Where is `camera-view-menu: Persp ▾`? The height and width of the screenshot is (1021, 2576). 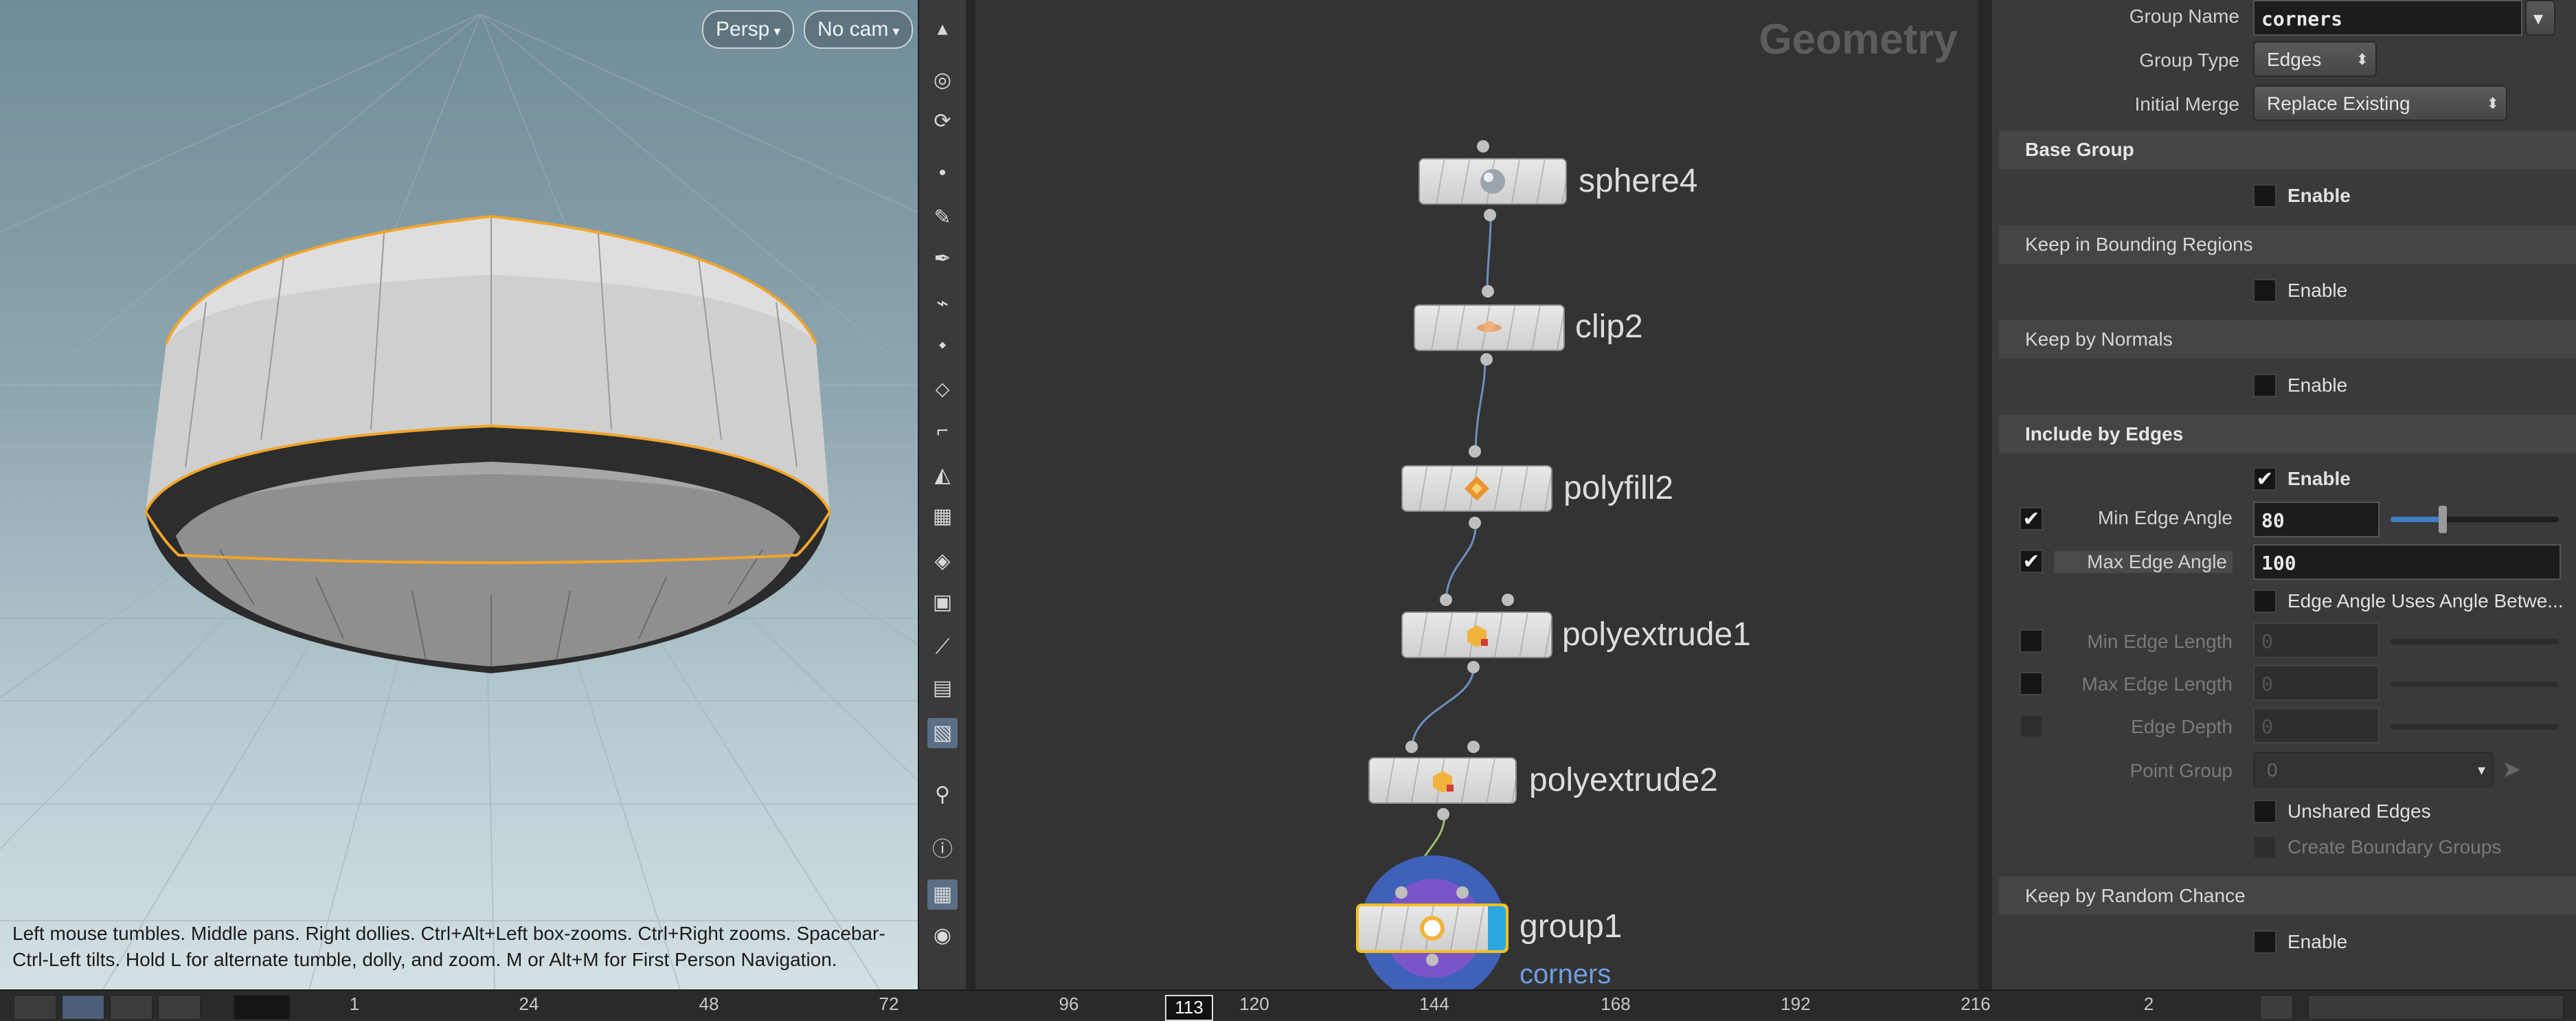
camera-view-menu: Persp ▾ is located at coordinates (748, 30).